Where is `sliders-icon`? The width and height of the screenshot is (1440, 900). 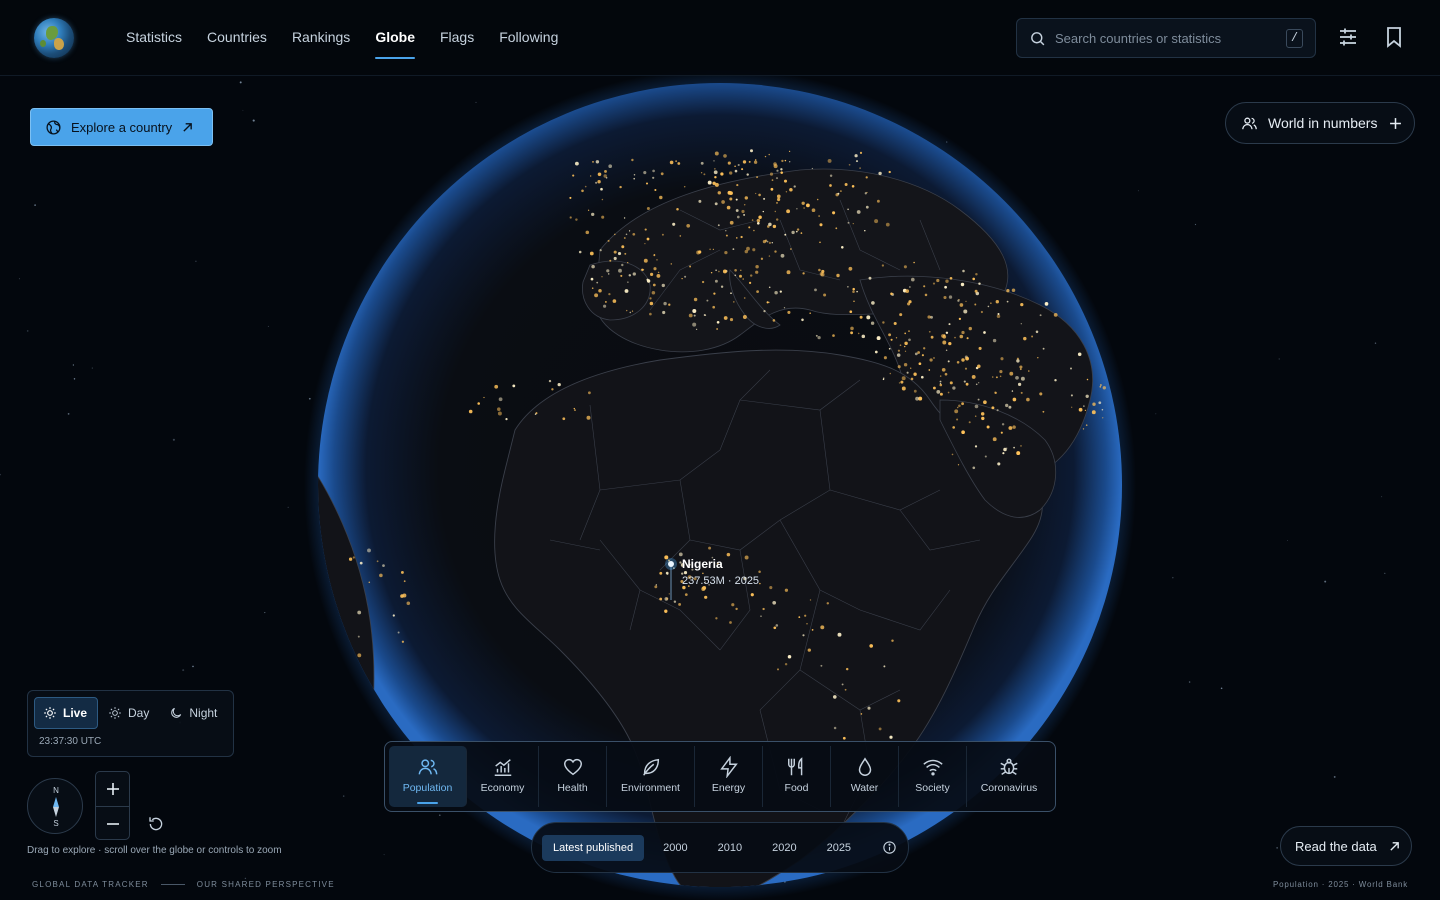
sliders-icon is located at coordinates (1348, 37).